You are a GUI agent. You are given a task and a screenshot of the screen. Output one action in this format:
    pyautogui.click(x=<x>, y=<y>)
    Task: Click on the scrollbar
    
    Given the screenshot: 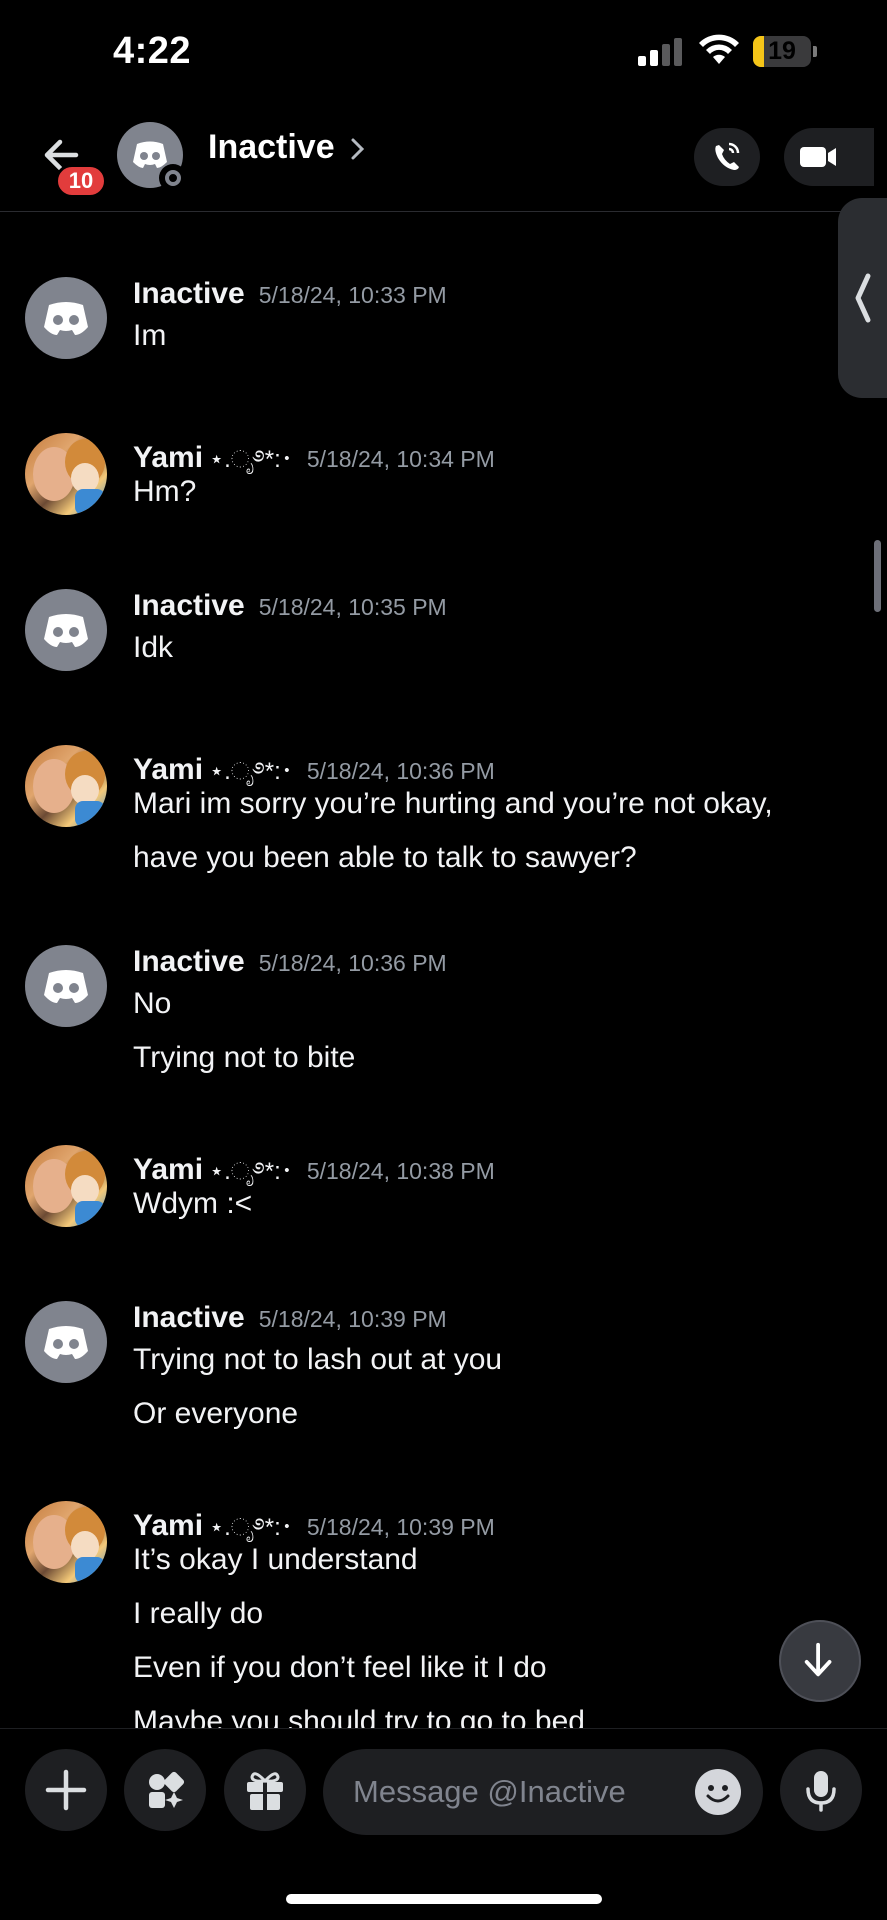 What is the action you would take?
    pyautogui.click(x=877, y=576)
    